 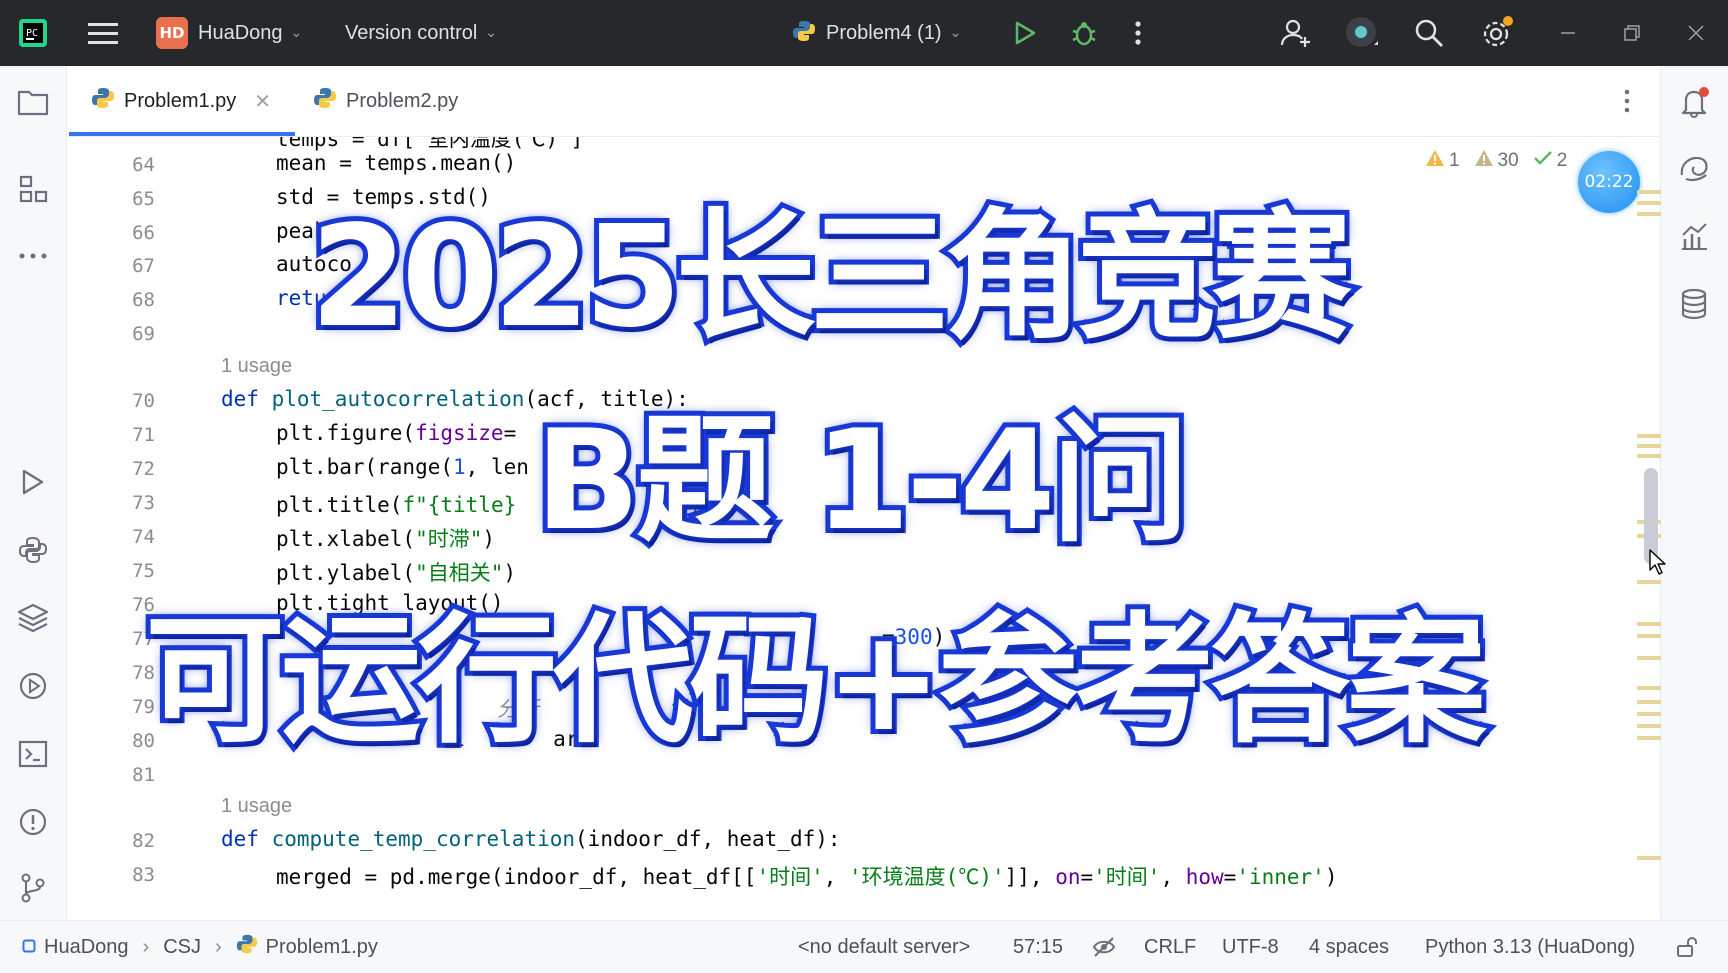 What do you see at coordinates (1349, 947) in the screenshot?
I see `indent-setting: 4 spaces` at bounding box center [1349, 947].